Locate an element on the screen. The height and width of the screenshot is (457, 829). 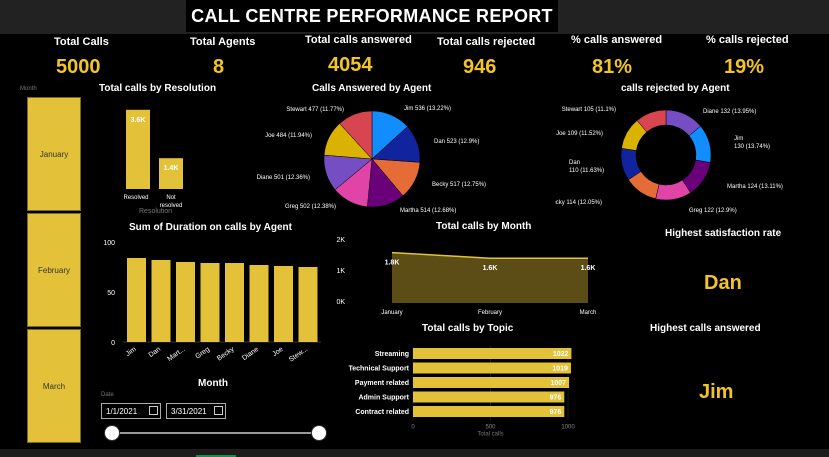
topic-category-label: Contract related is located at coordinates (382, 412).